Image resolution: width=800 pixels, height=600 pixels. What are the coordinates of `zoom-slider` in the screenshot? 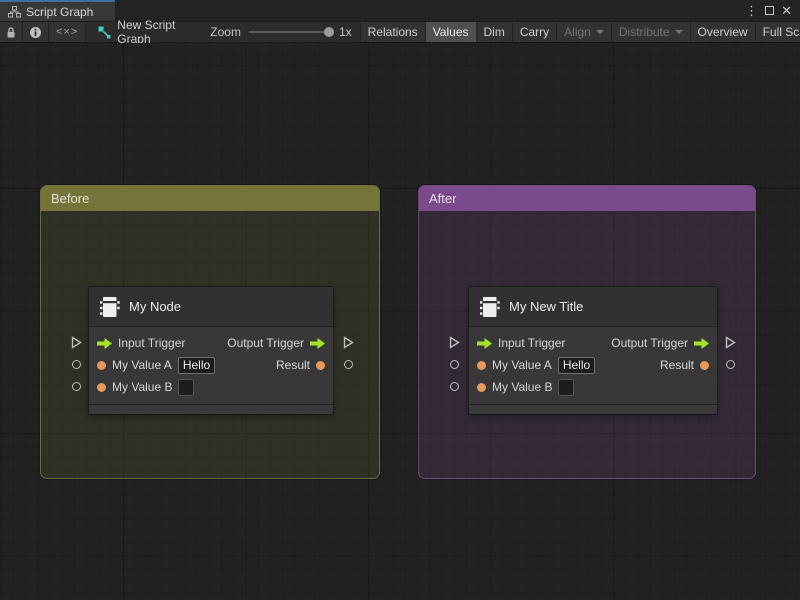 It's located at (291, 32).